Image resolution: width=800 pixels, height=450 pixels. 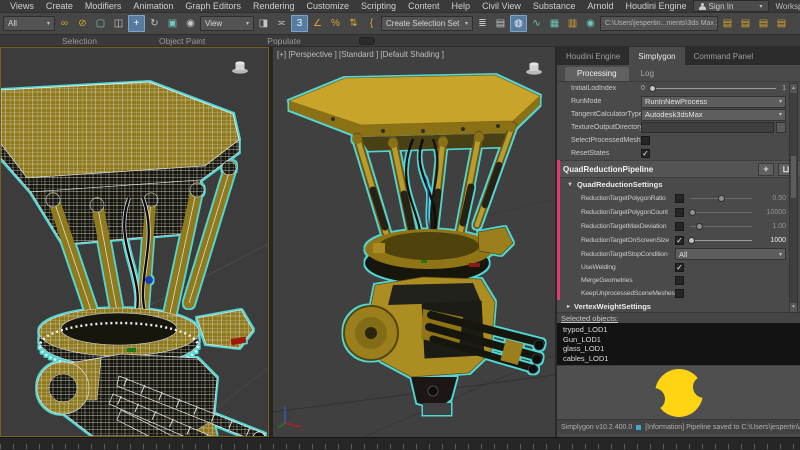 I want to click on polygoncount-slider, so click(x=720, y=212).